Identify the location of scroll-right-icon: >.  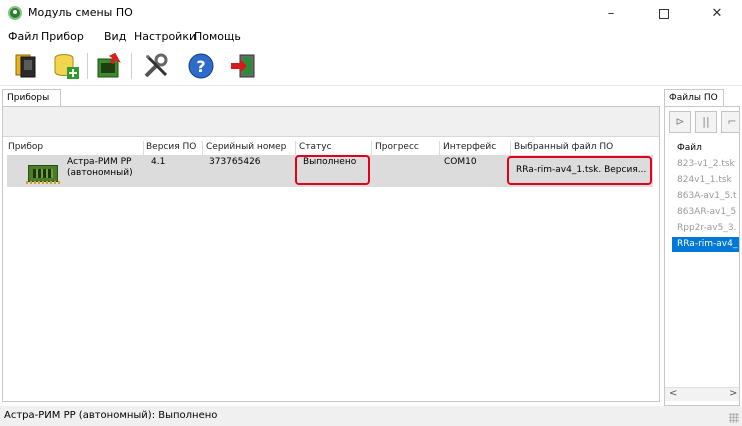
(733, 393).